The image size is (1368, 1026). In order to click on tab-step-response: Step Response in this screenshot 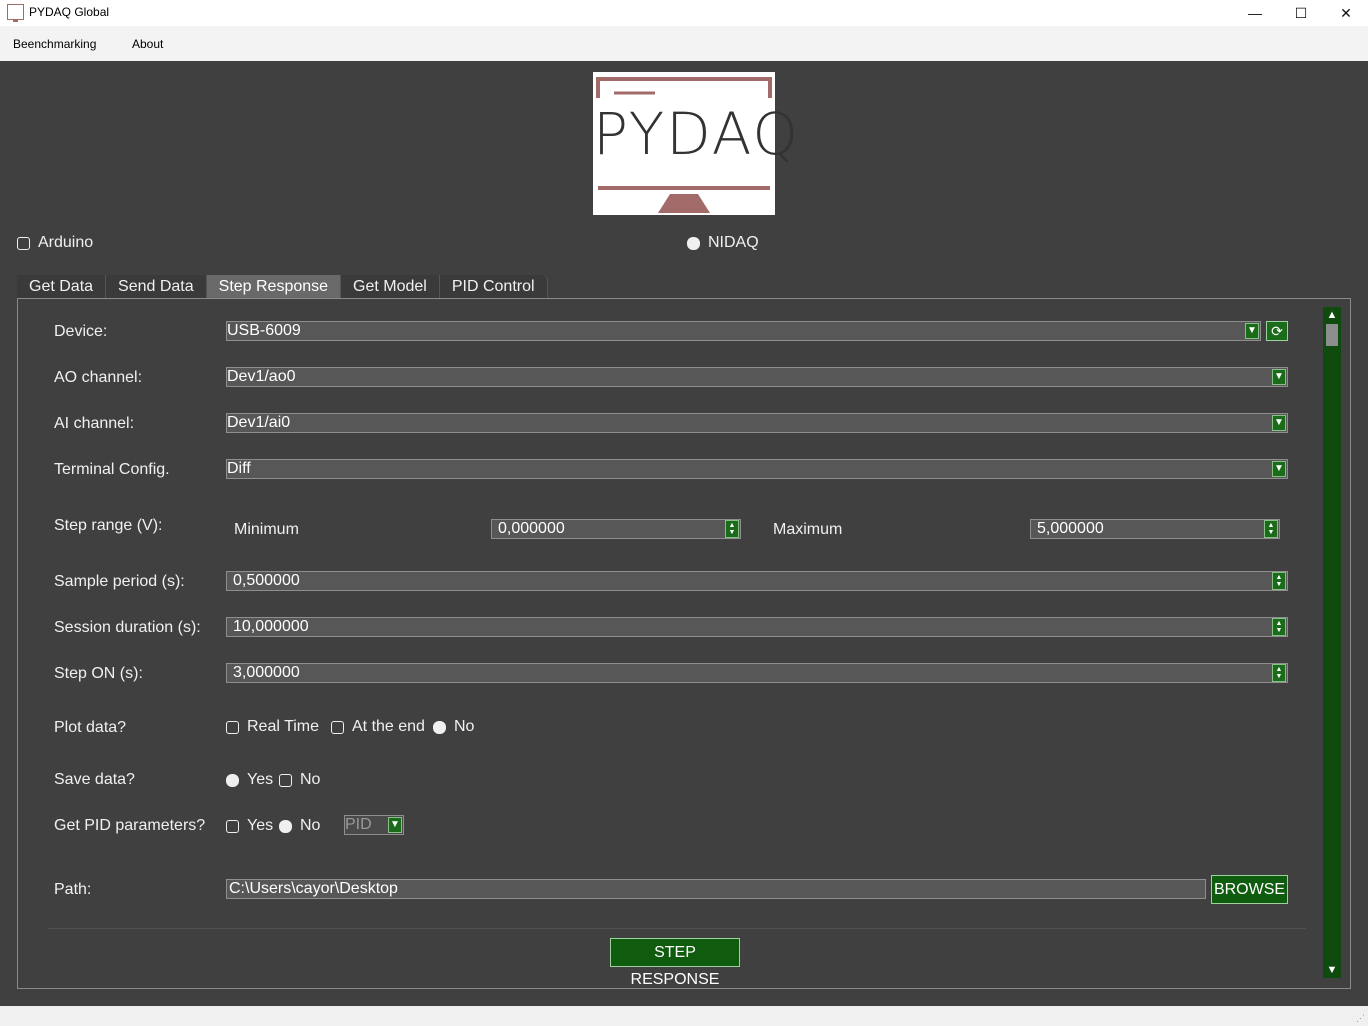, I will do `click(274, 287)`.